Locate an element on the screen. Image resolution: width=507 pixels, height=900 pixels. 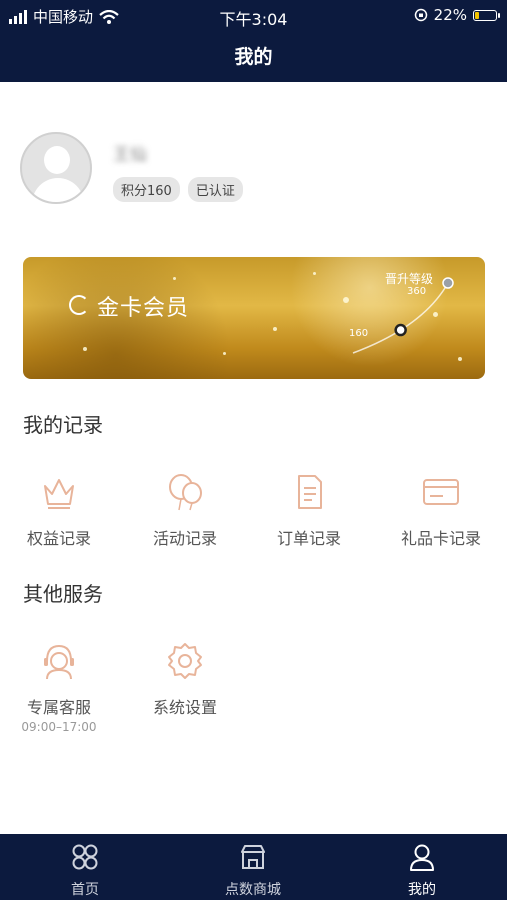
avatar is located at coordinates (56, 168).